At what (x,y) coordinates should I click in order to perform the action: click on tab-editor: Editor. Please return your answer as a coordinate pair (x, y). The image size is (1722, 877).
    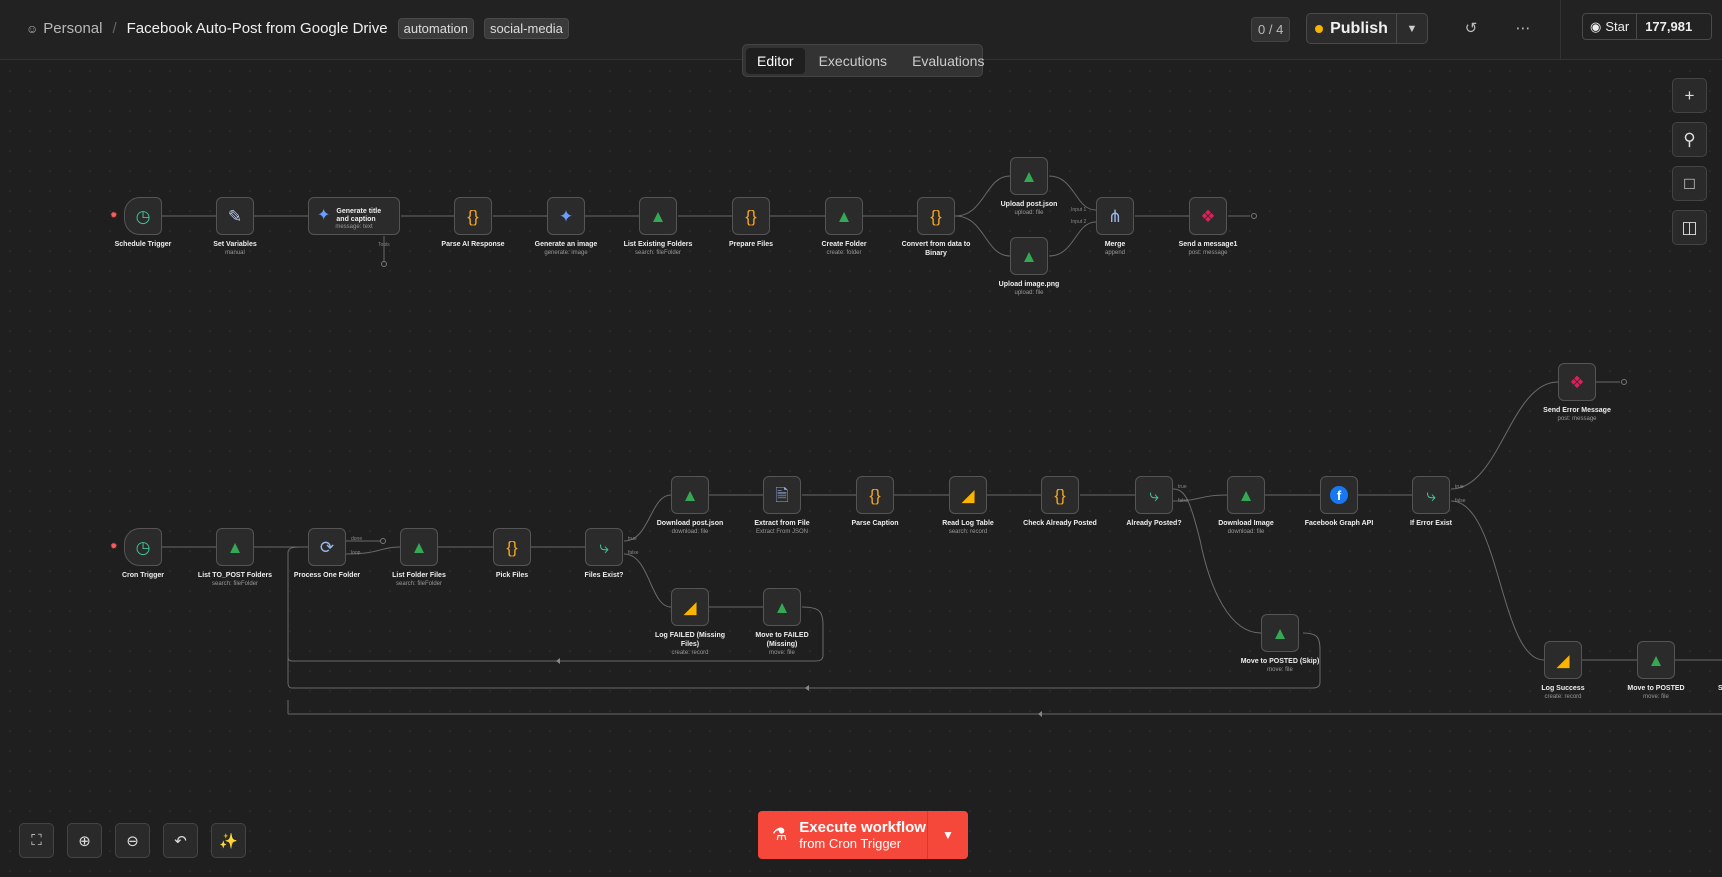
    Looking at the image, I should click on (775, 60).